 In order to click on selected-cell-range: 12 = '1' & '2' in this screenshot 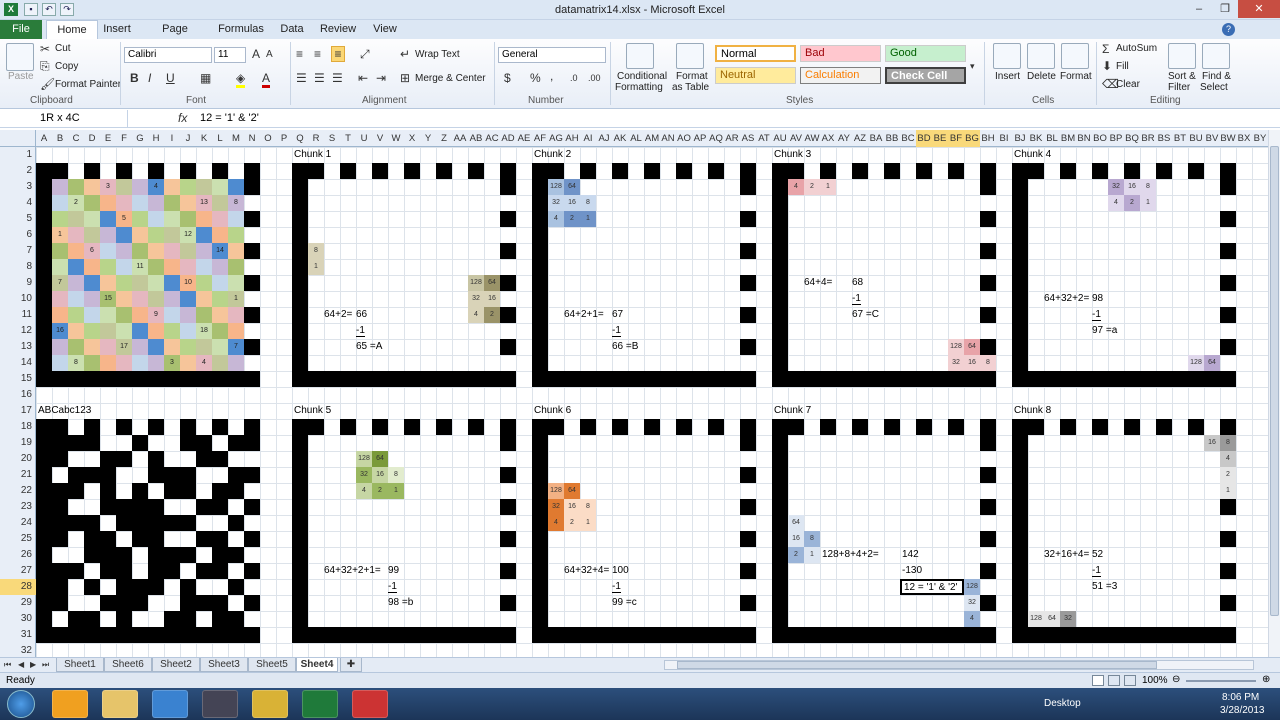, I will do `click(932, 587)`.